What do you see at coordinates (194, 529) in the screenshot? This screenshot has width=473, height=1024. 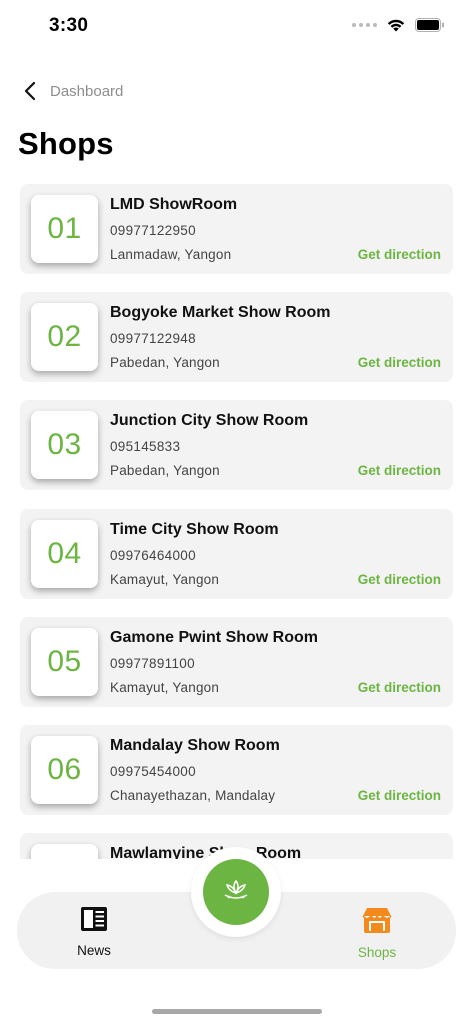 I see `shop-name: Time City Show Room` at bounding box center [194, 529].